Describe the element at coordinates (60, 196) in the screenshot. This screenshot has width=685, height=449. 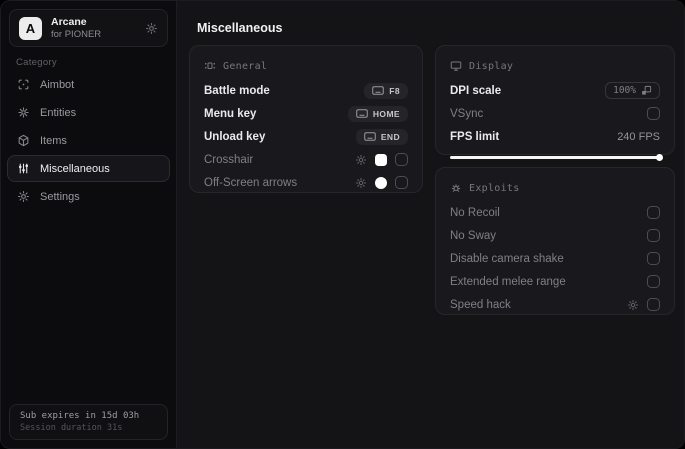
I see `sidebar-item-label: Settings` at that location.